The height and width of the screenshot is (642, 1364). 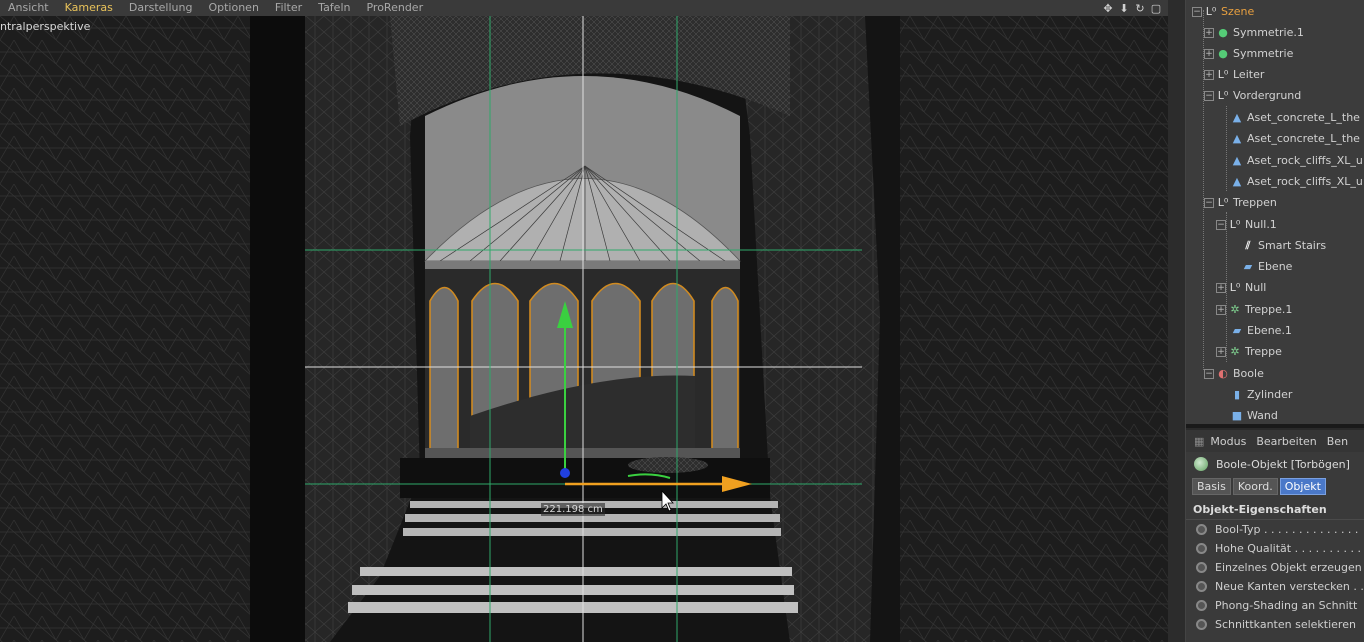 I want to click on menu-optionen: Optionen, so click(x=233, y=8).